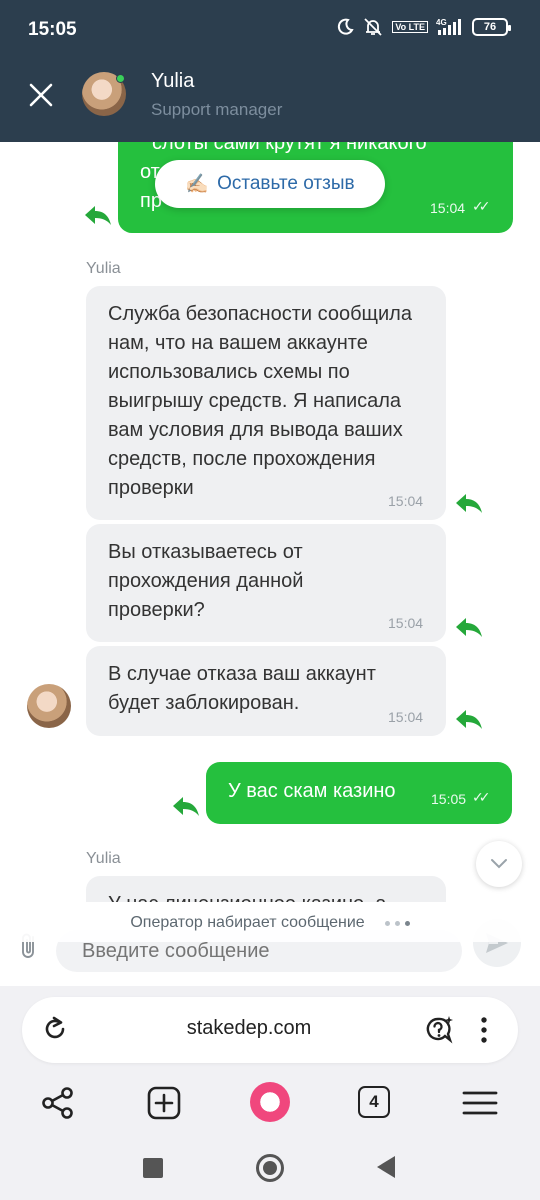 The height and width of the screenshot is (1200, 540). Describe the element at coordinates (286, 183) in the screenshot. I see `leave-review-label: Оставьте отзыв` at that location.